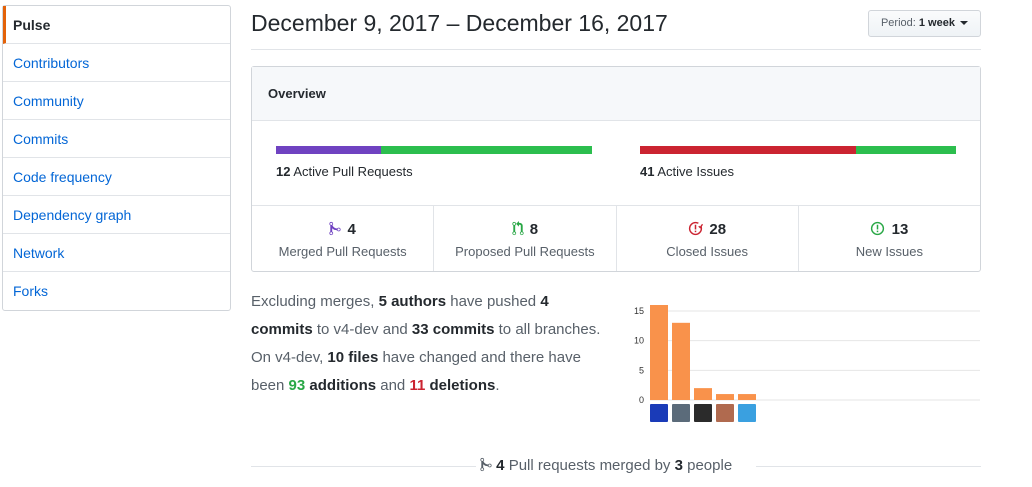 The image size is (1032, 487). What do you see at coordinates (329, 150) in the screenshot?
I see `merged-segment` at bounding box center [329, 150].